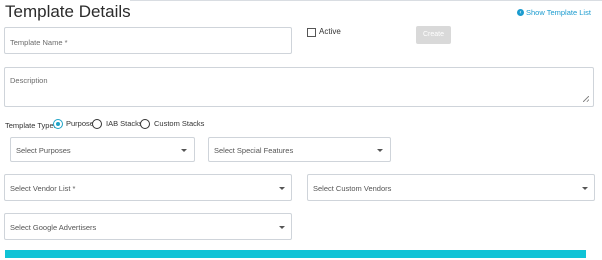 The image size is (602, 260). What do you see at coordinates (352, 188) in the screenshot?
I see `select-custom-vendors-placeholder: Select Custom Vendors` at bounding box center [352, 188].